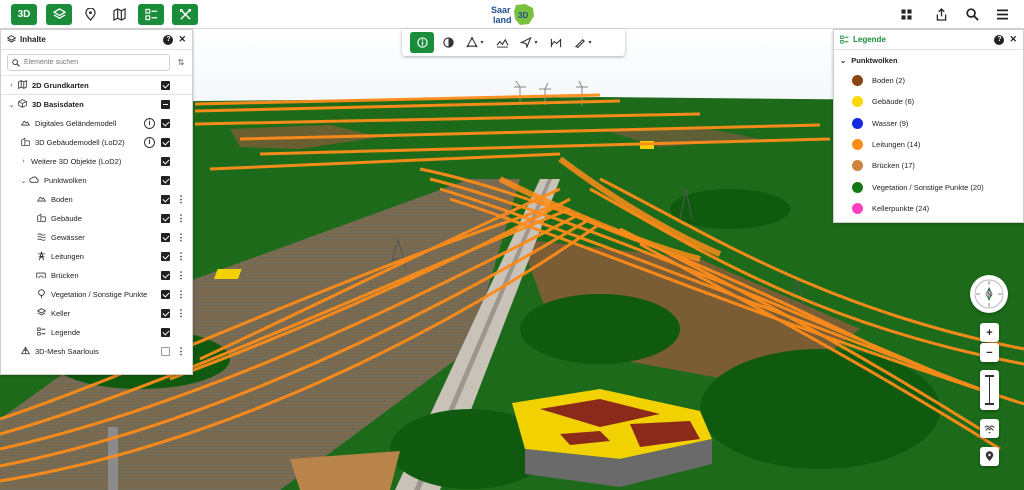 This screenshot has height=490, width=1024. I want to click on checkbox-partial, so click(165, 104).